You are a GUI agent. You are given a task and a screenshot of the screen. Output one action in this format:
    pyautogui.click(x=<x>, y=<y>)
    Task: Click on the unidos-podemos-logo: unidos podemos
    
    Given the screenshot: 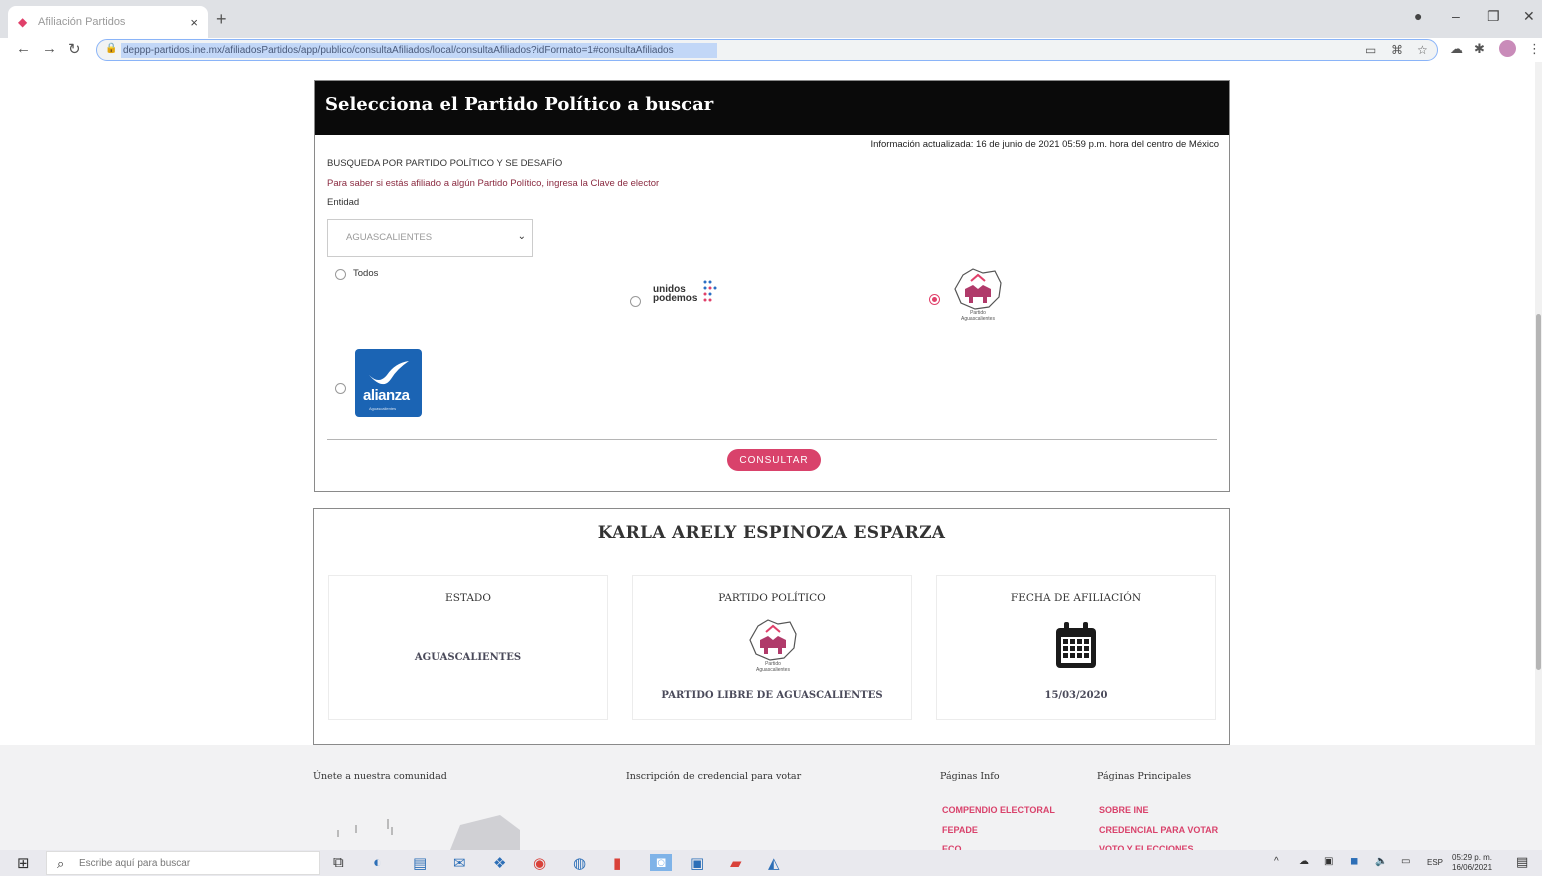 What is the action you would take?
    pyautogui.click(x=689, y=295)
    